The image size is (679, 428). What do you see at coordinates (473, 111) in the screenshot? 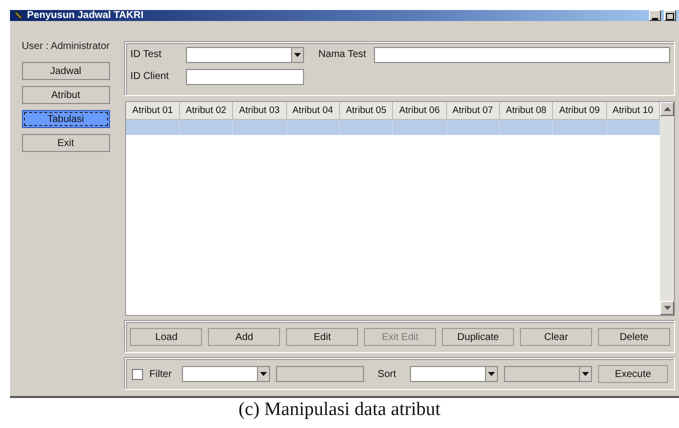
I see `column-header: Atribut 07` at bounding box center [473, 111].